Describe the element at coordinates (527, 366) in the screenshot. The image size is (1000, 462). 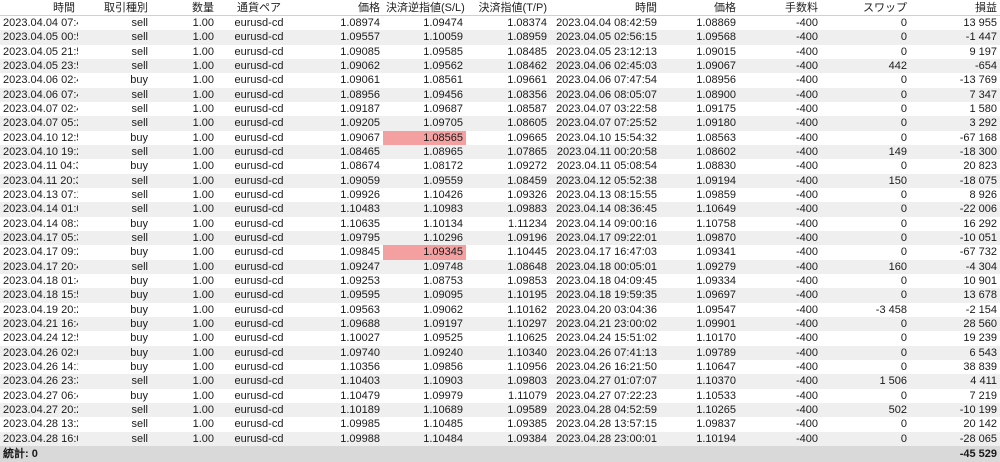
I see `cell-take-profit: 1.10956` at that location.